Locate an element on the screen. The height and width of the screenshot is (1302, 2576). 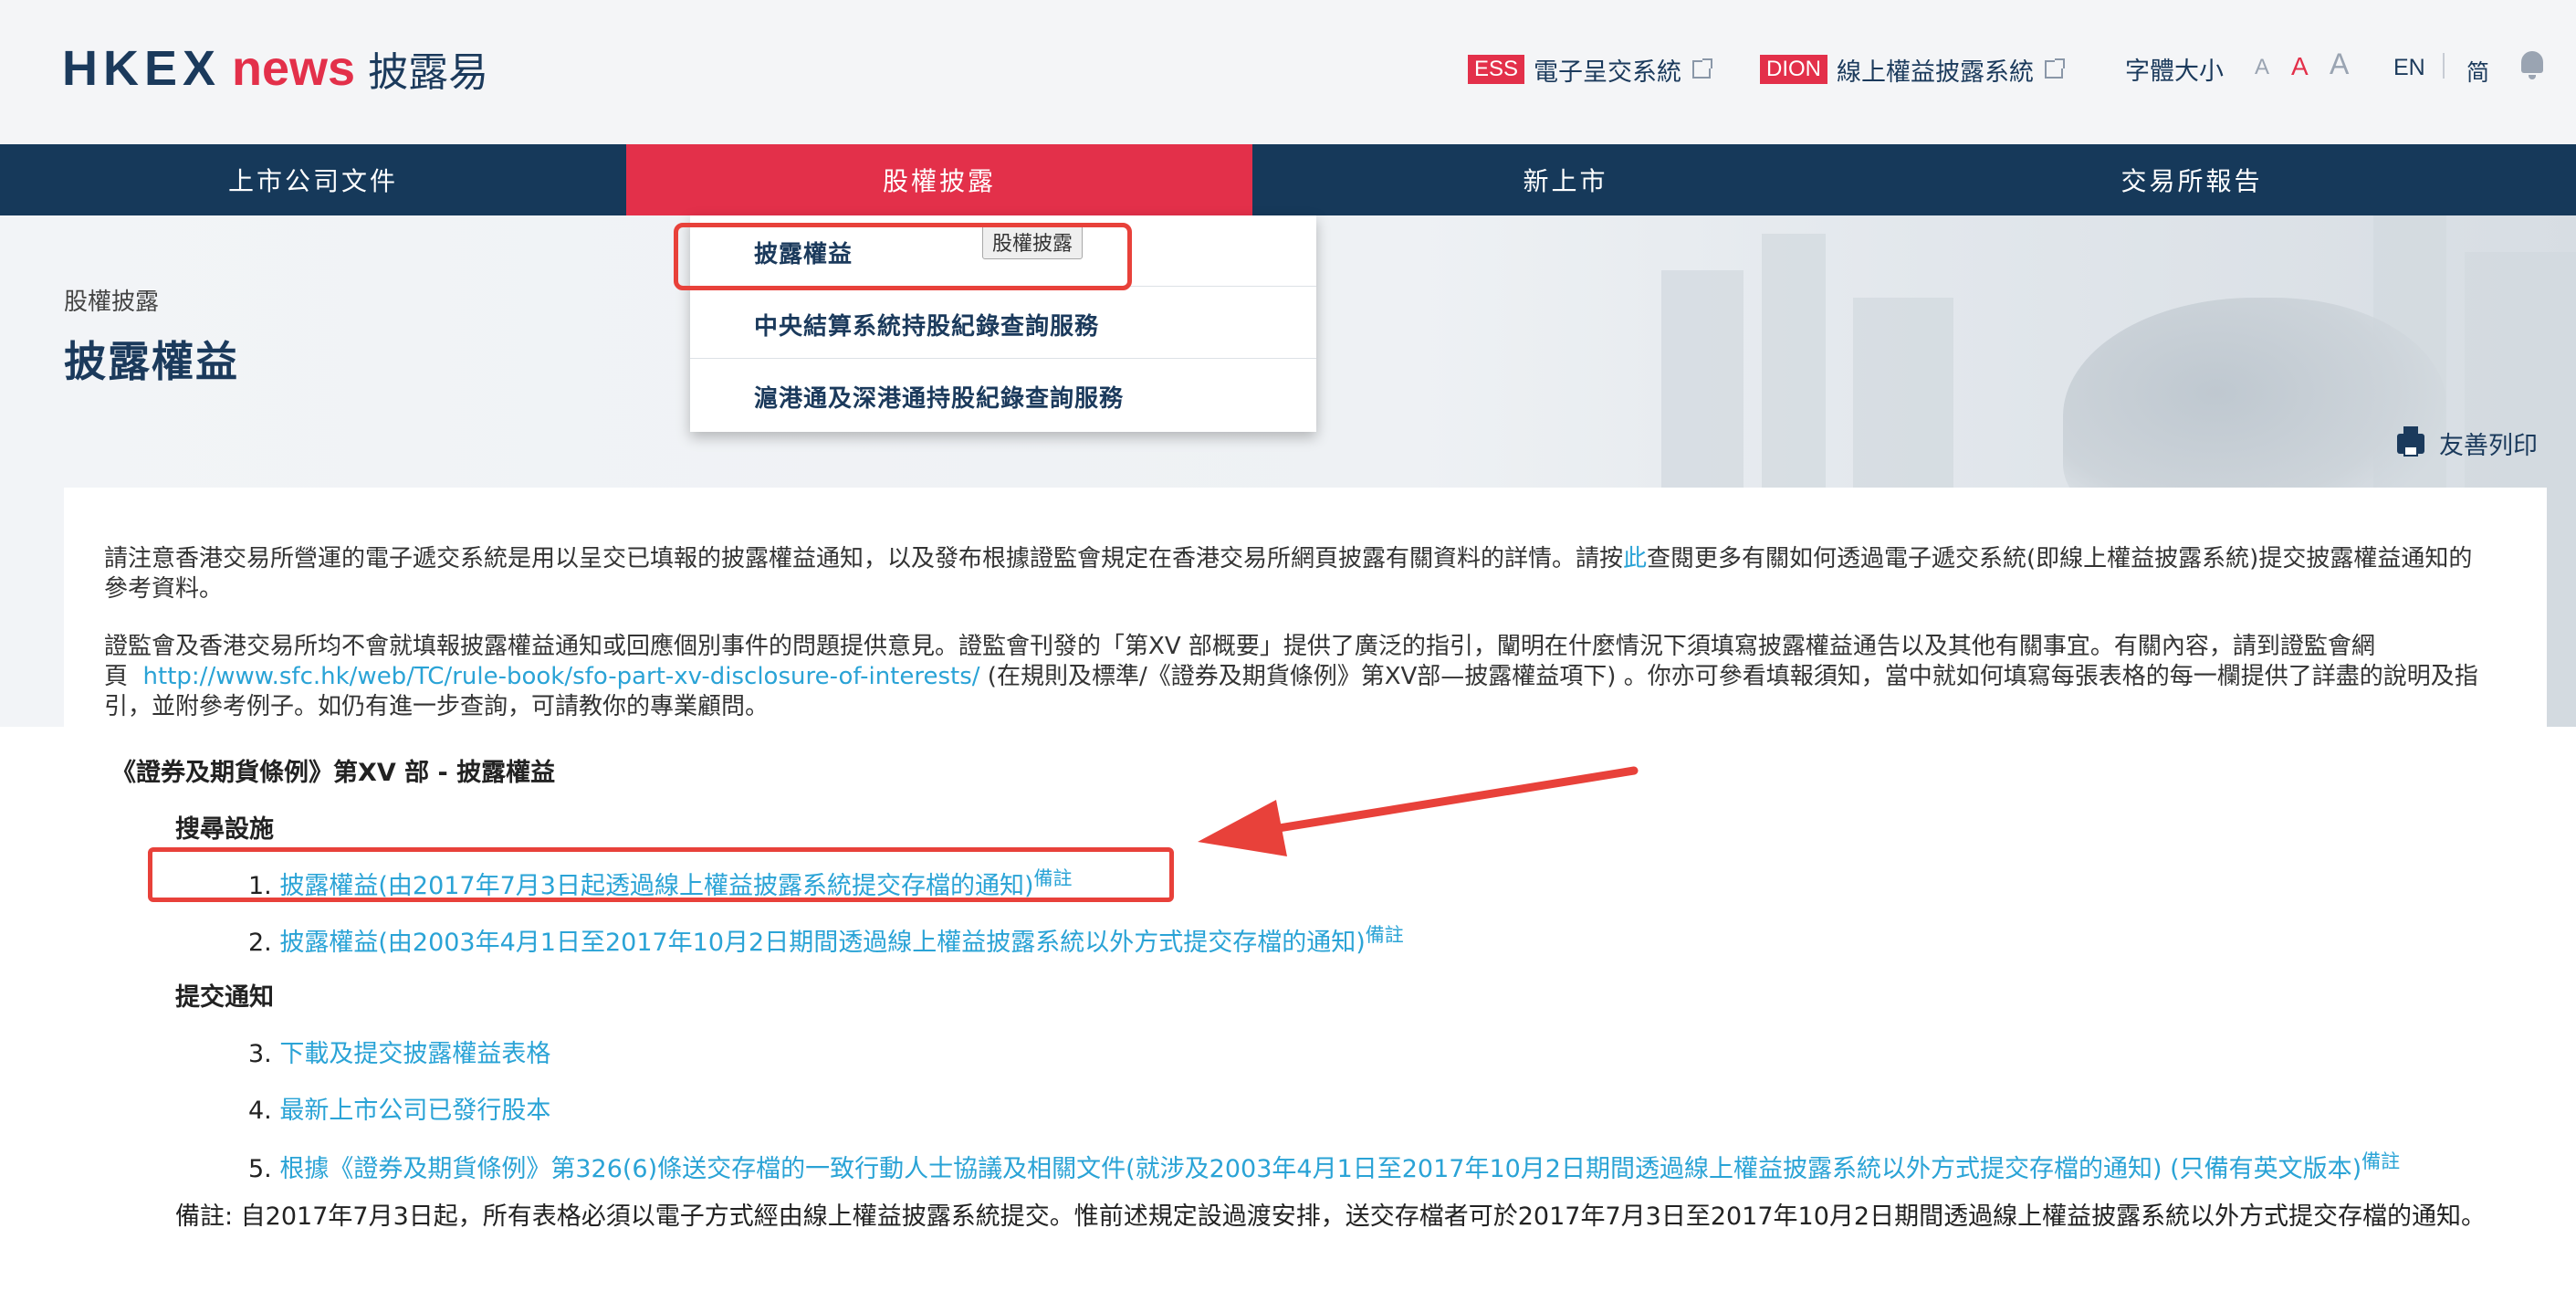
printer-icon is located at coordinates (2410, 441).